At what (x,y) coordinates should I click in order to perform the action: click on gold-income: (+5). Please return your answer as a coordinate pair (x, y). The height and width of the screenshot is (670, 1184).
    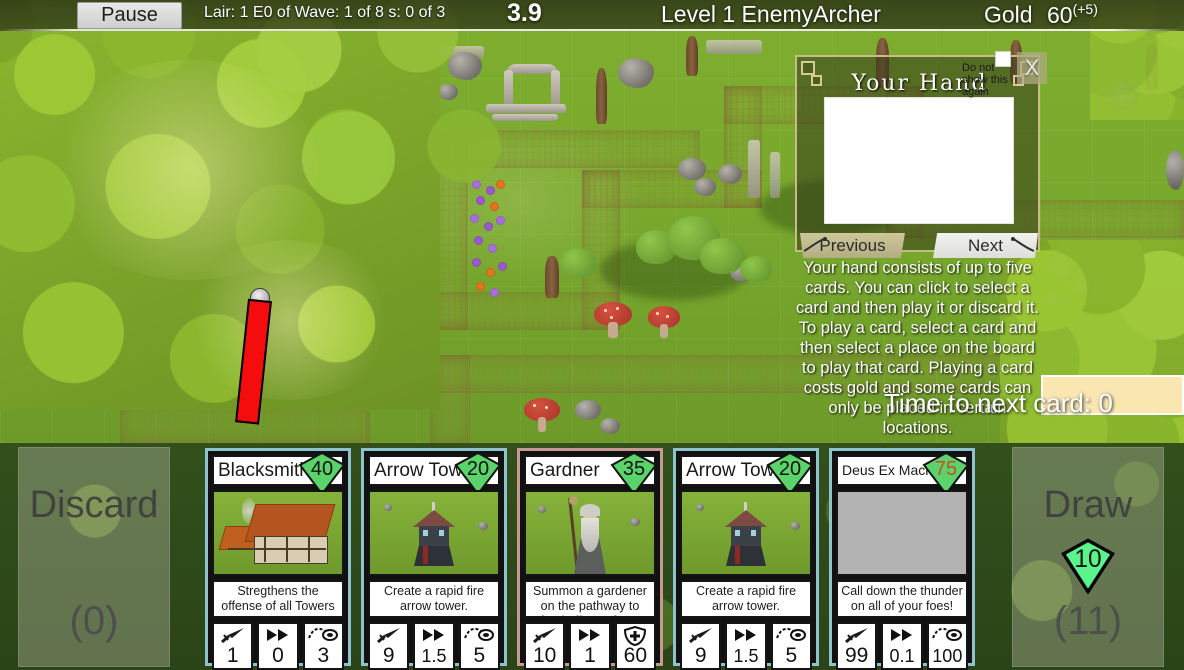
    Looking at the image, I should click on (1085, 9).